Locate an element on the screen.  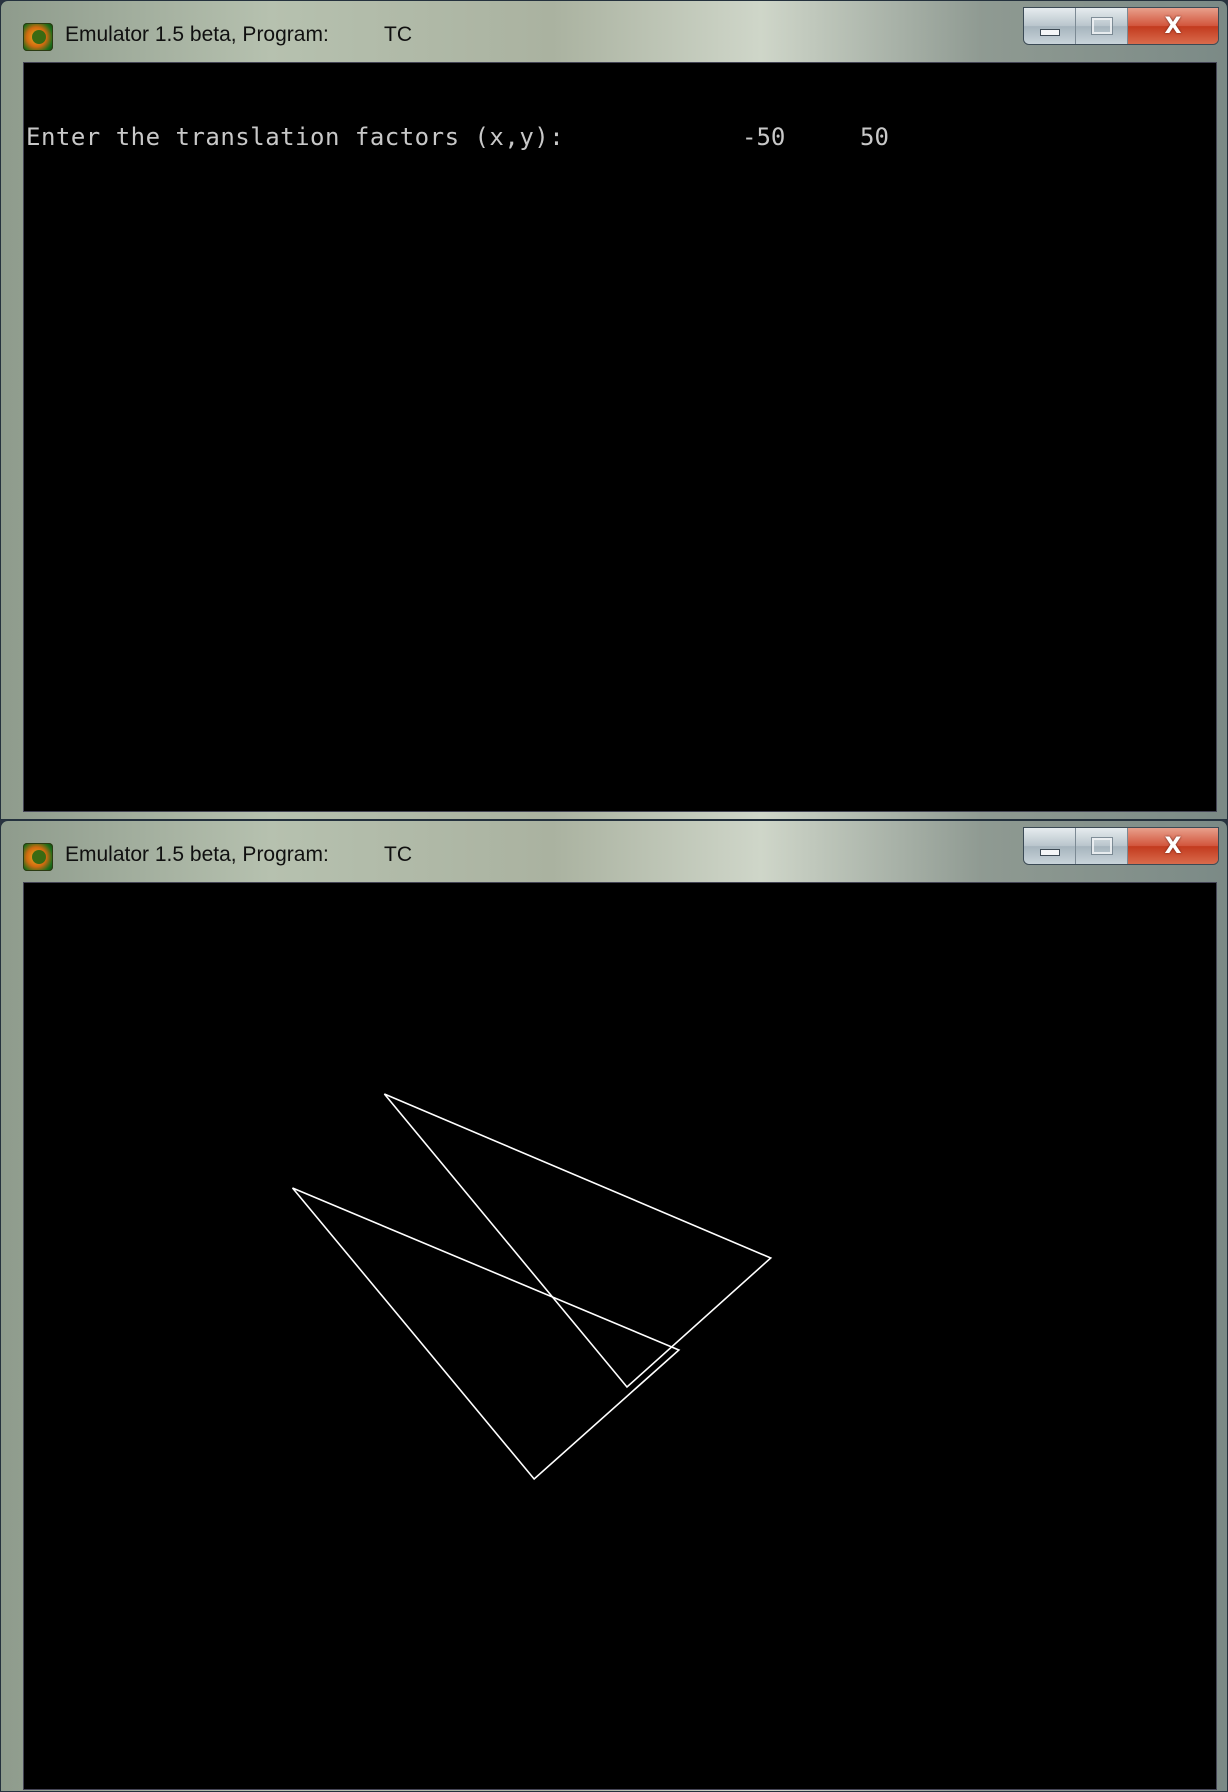
translation-y-value: 50 is located at coordinates (874, 137).